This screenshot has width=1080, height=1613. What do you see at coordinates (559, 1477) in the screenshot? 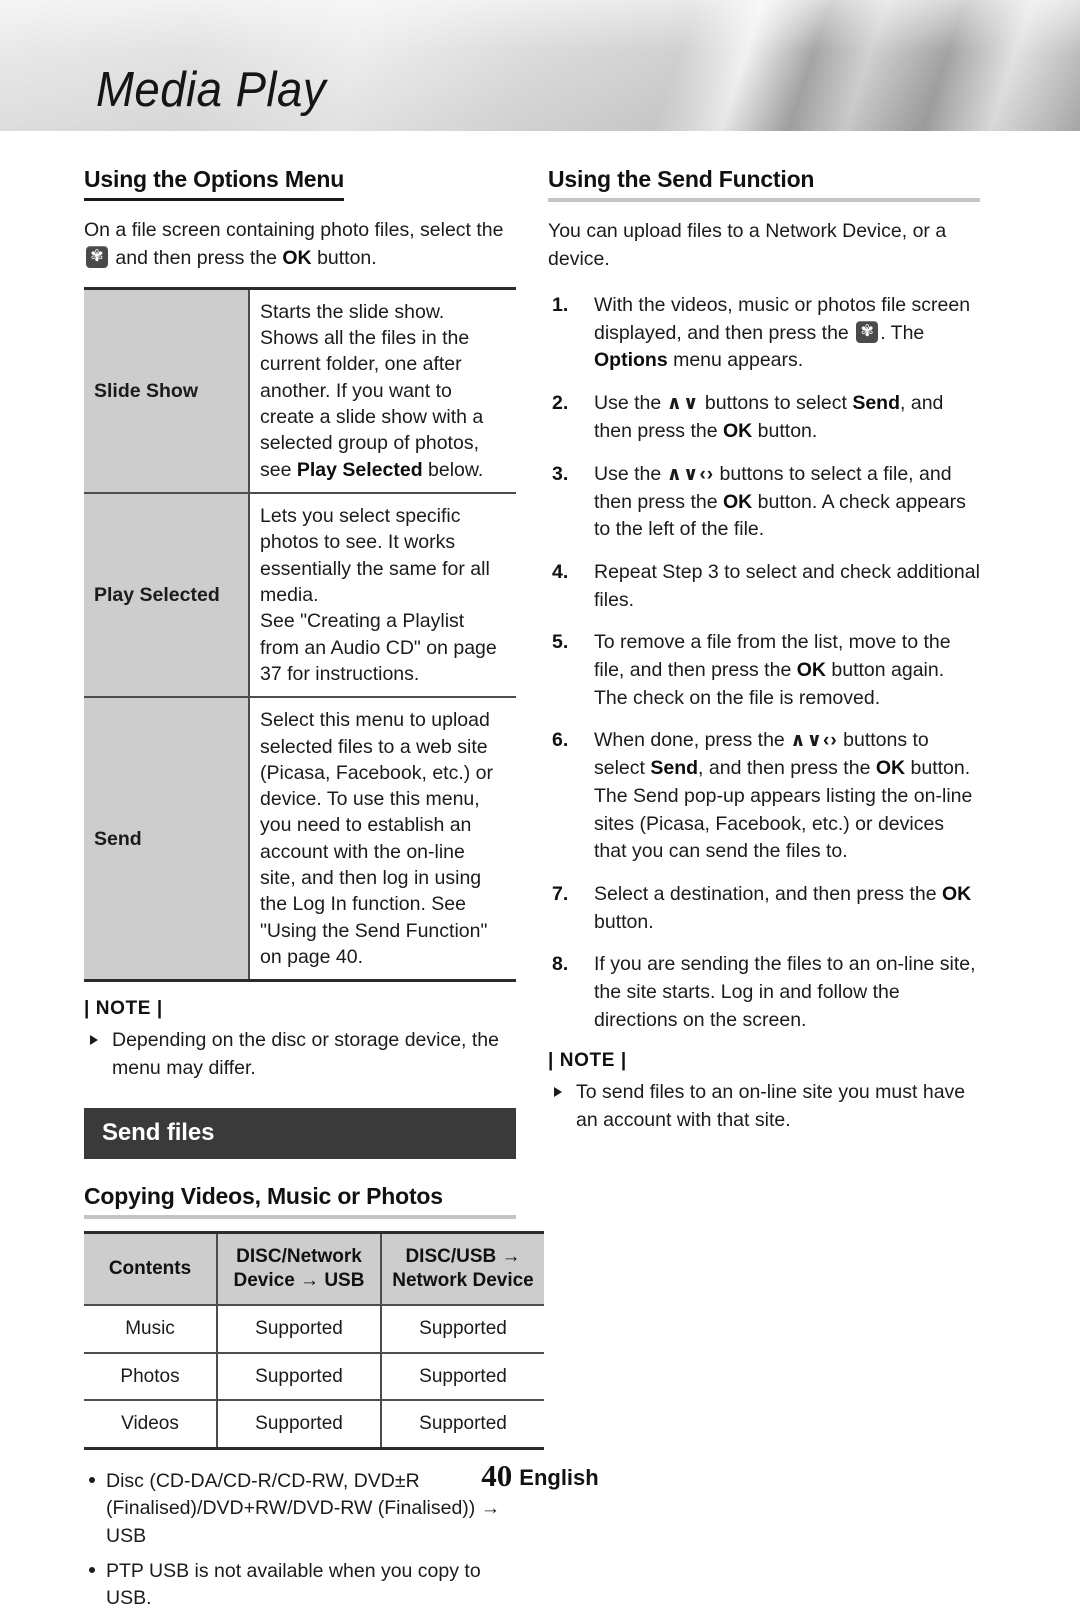
I see `page-language: English` at bounding box center [559, 1477].